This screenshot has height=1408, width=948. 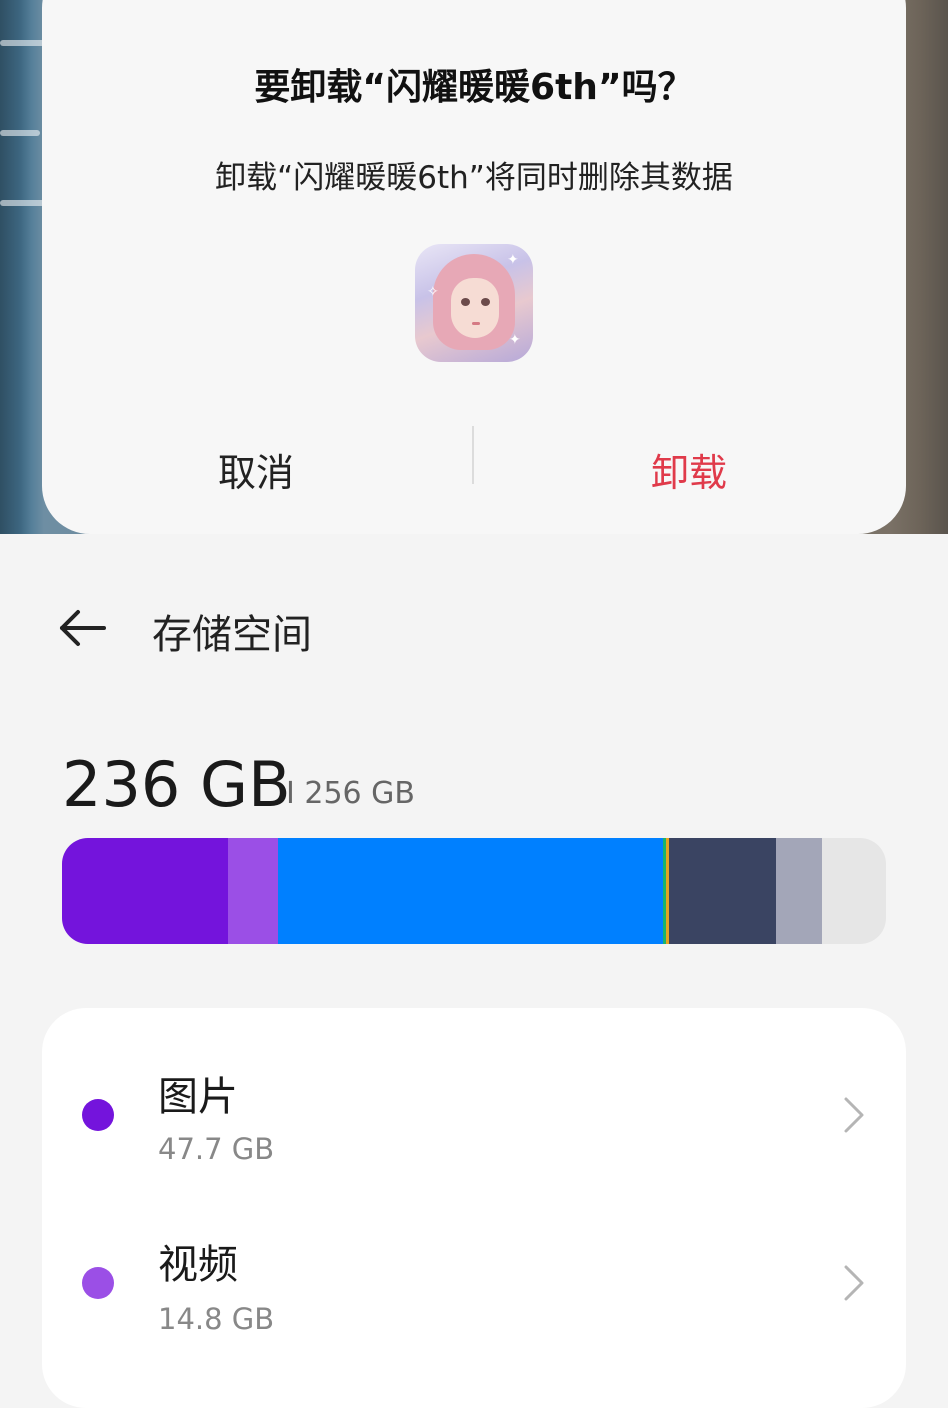 I want to click on sparkle-icon: ✧, so click(x=433, y=292).